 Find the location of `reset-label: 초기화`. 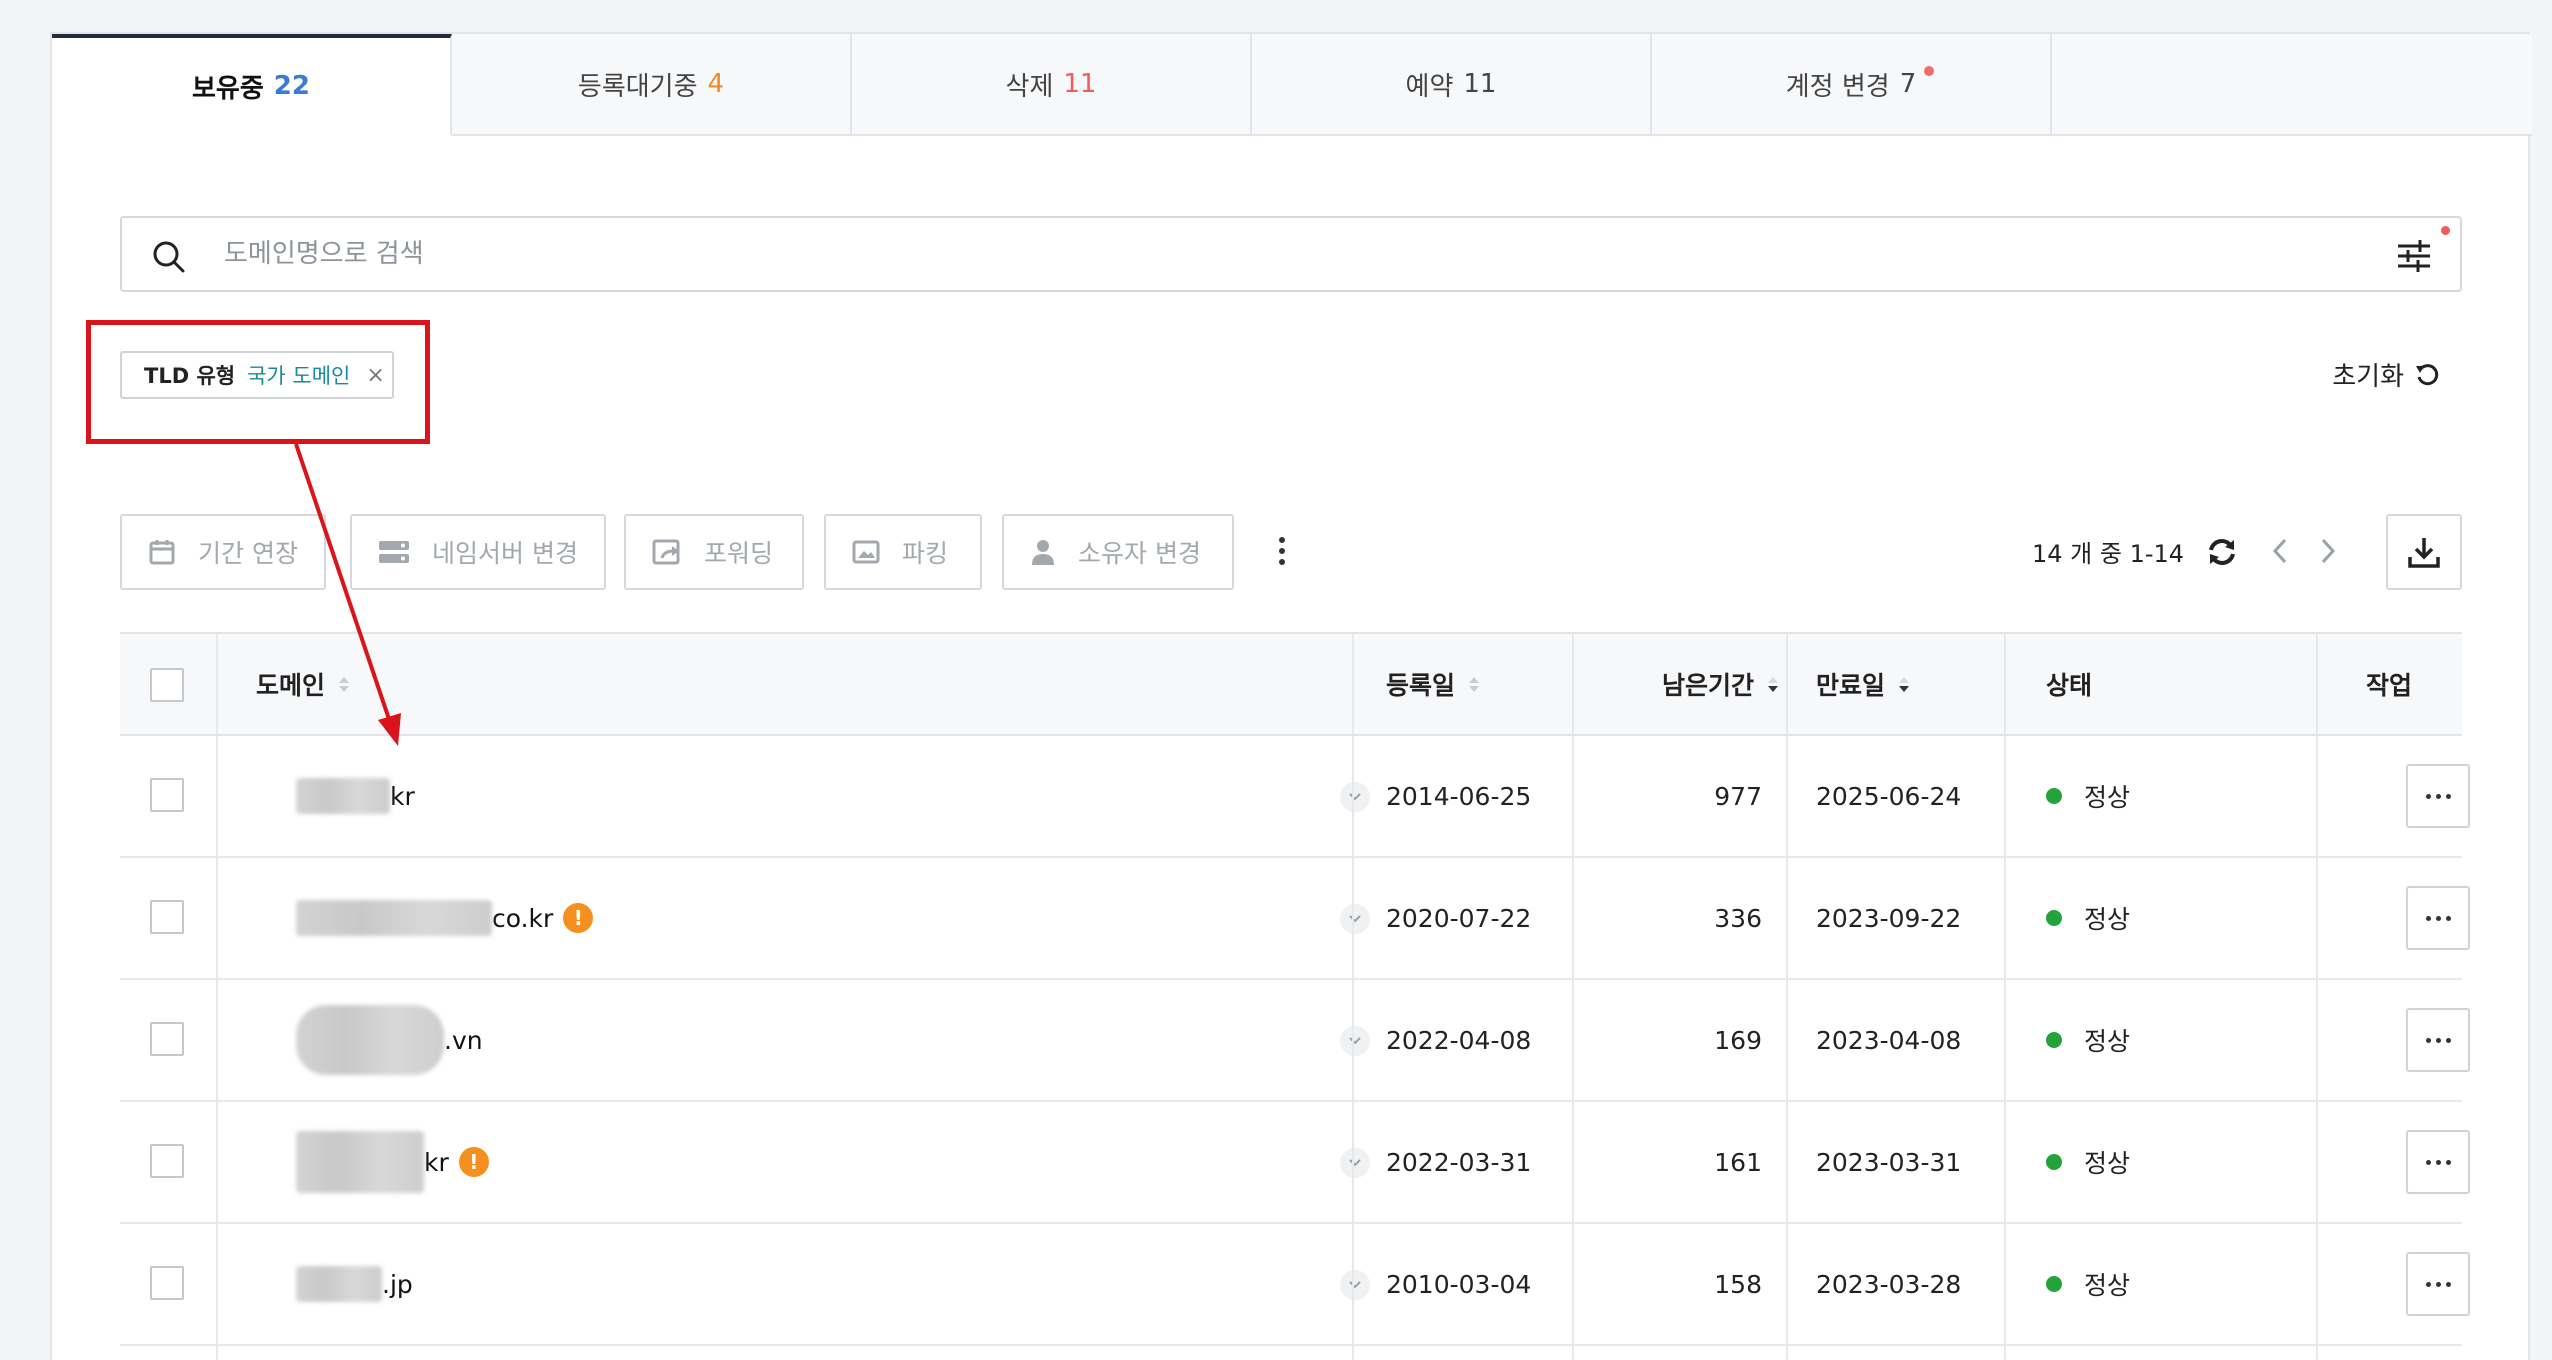

reset-label: 초기화 is located at coordinates (2368, 377).